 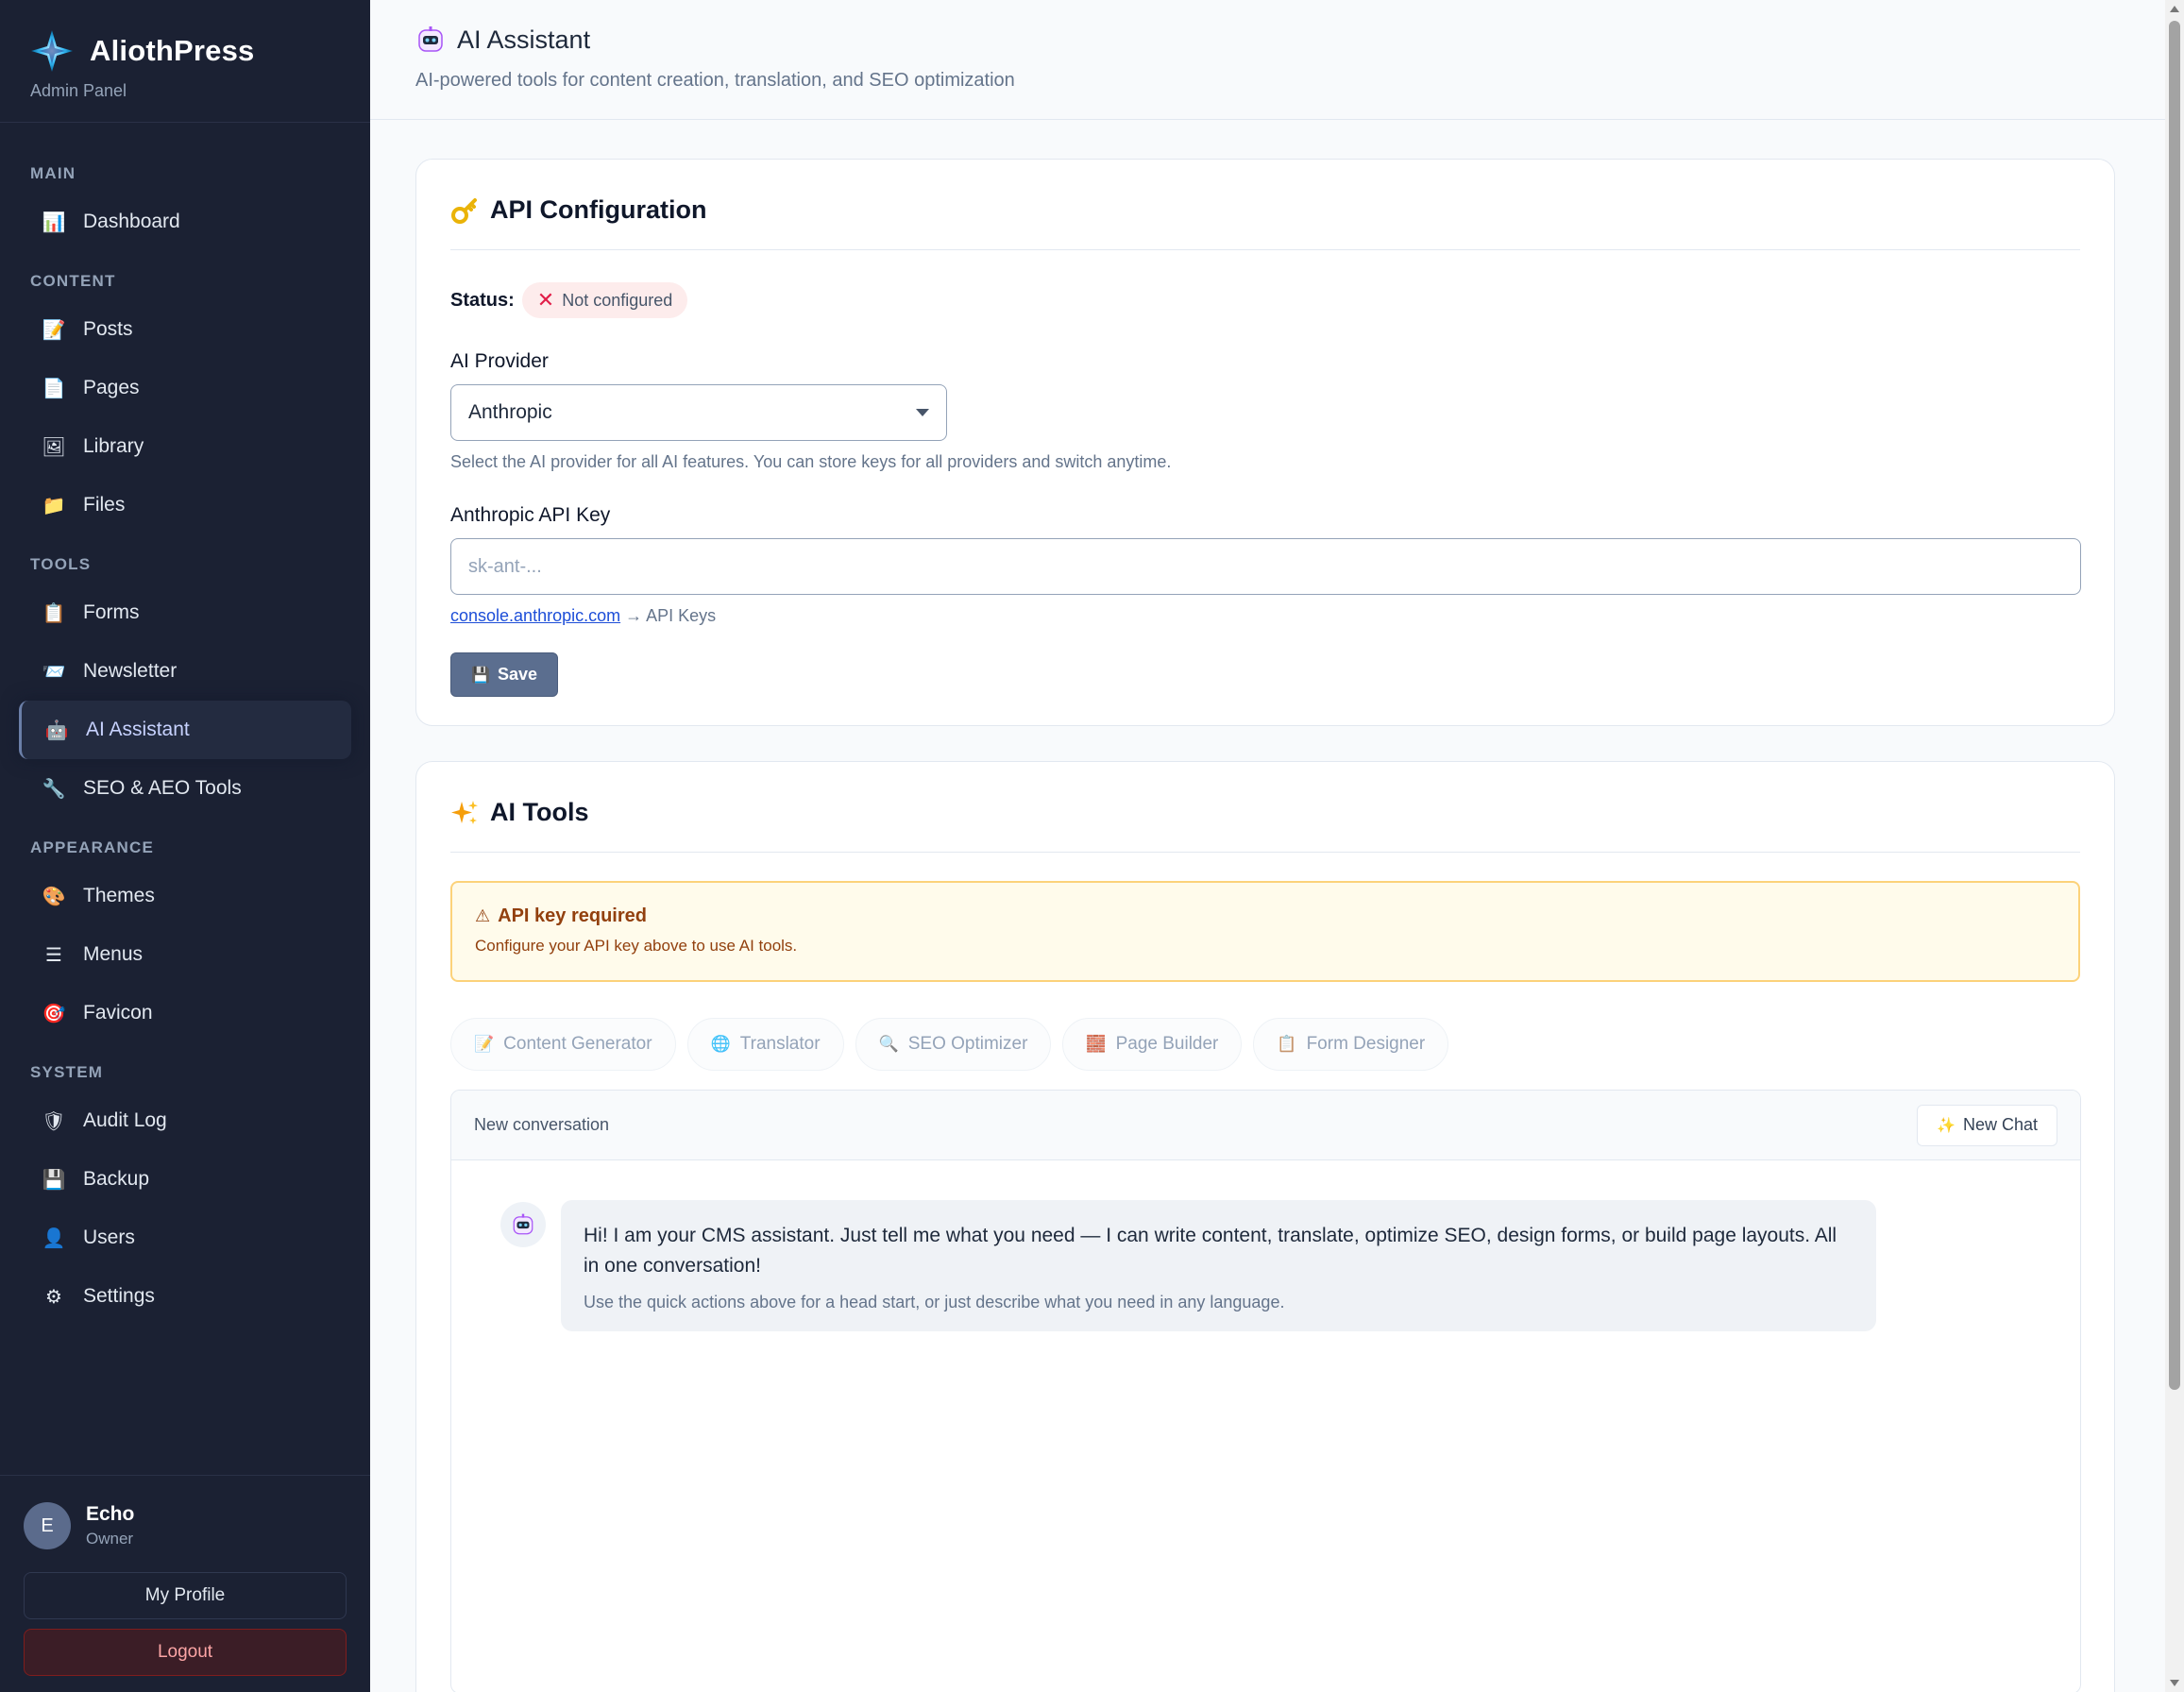 What do you see at coordinates (504, 674) in the screenshot?
I see `save-button: 💾 Save` at bounding box center [504, 674].